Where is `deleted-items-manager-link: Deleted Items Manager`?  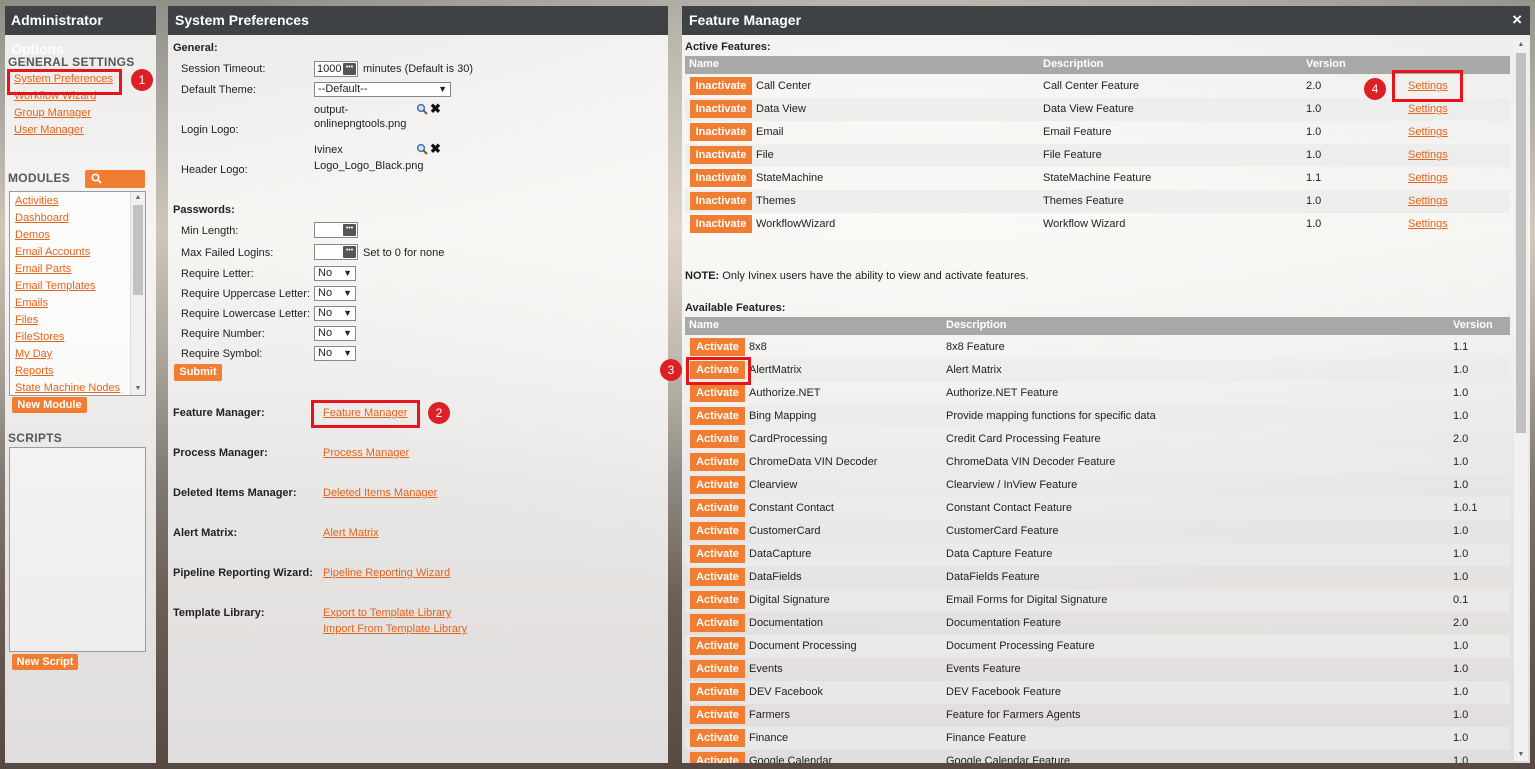
deleted-items-manager-link: Deleted Items Manager is located at coordinates (380, 493).